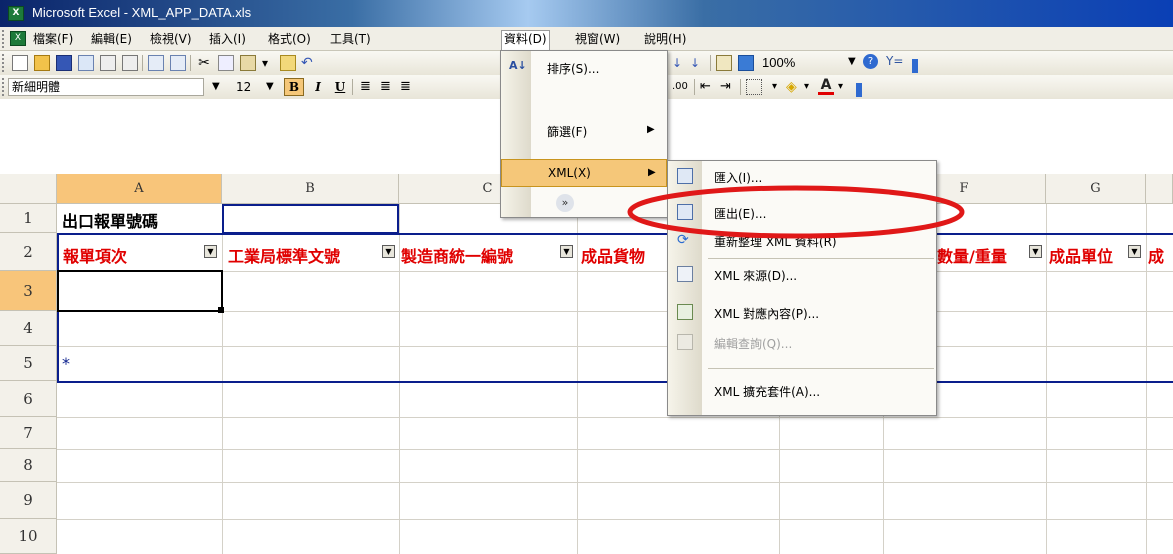 Image resolution: width=1173 pixels, height=554 pixels. What do you see at coordinates (597, 39) in the screenshot?
I see `menu-window: 視窗(W)` at bounding box center [597, 39].